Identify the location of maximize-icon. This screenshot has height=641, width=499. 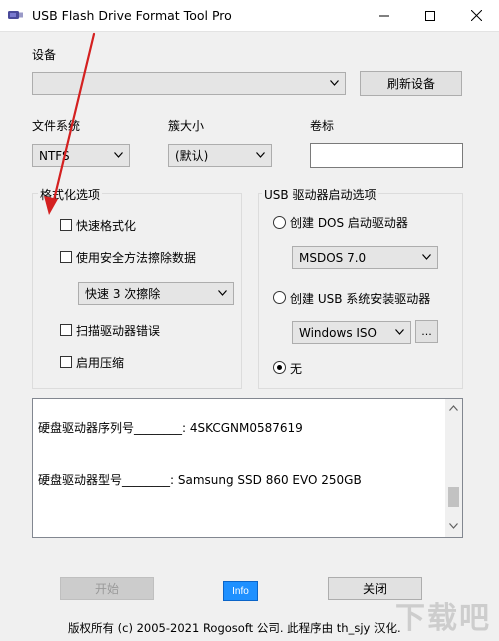
(430, 15).